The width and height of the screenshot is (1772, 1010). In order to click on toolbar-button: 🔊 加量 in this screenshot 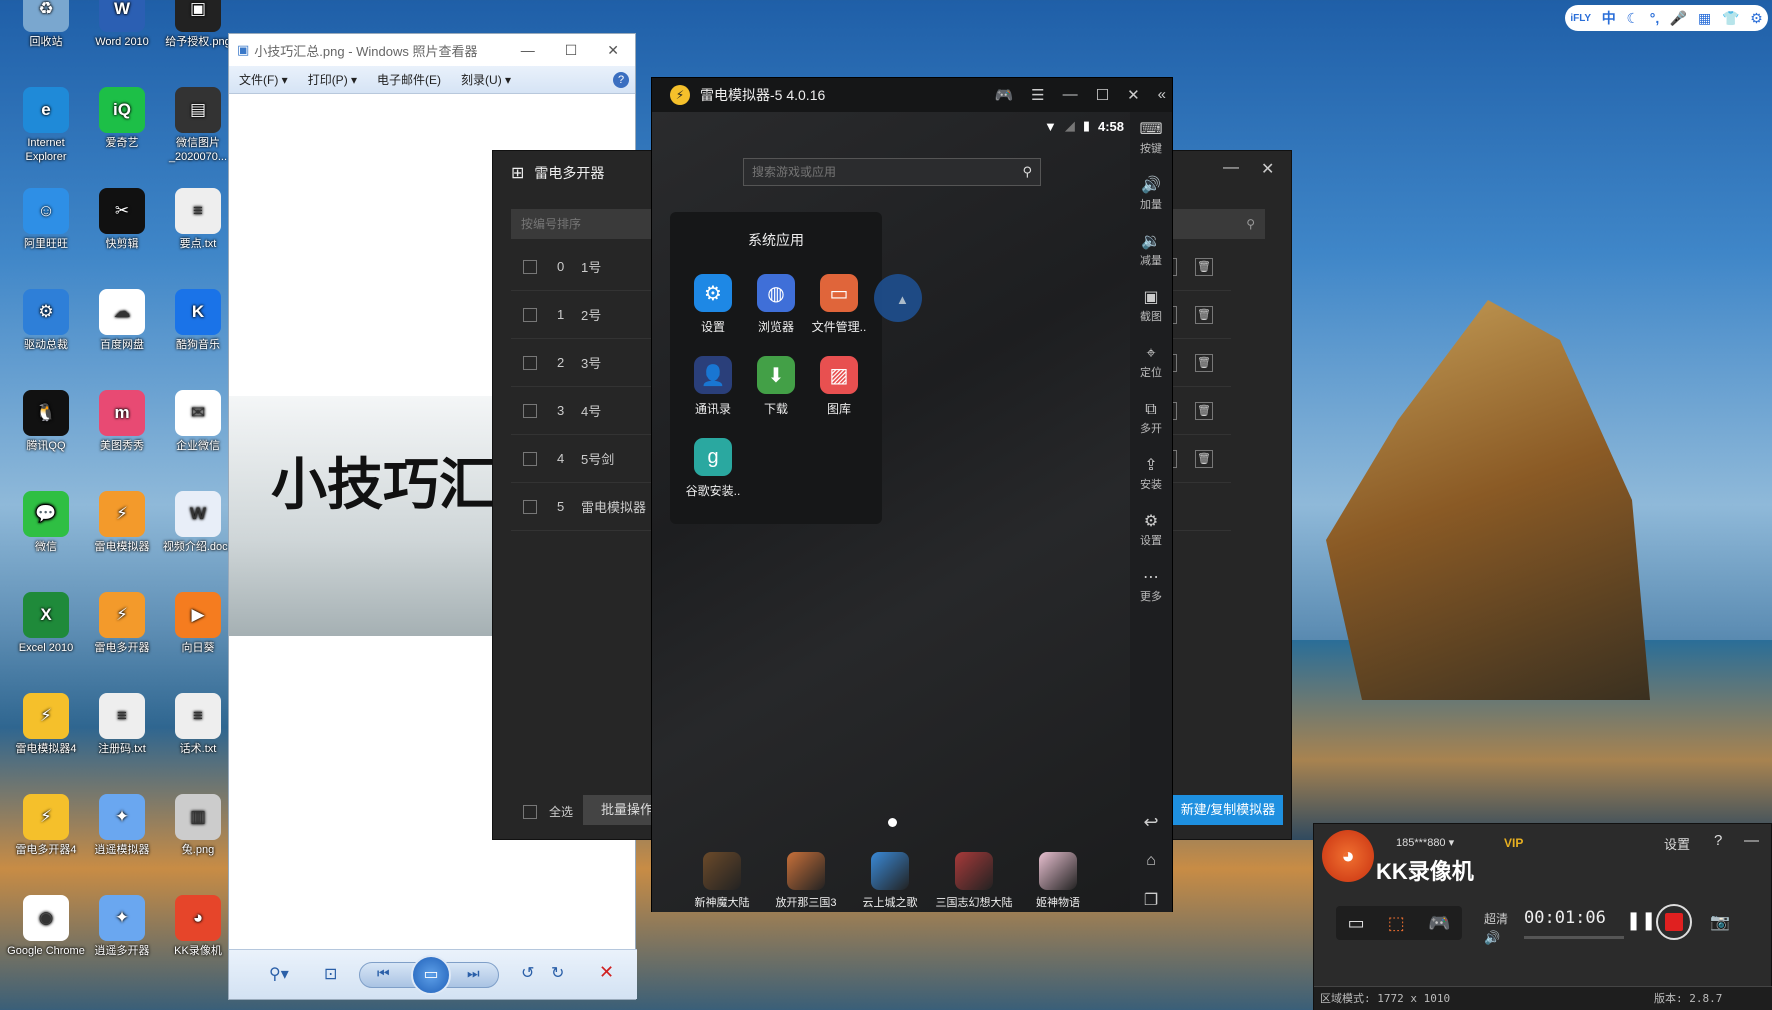, I will do `click(1151, 194)`.